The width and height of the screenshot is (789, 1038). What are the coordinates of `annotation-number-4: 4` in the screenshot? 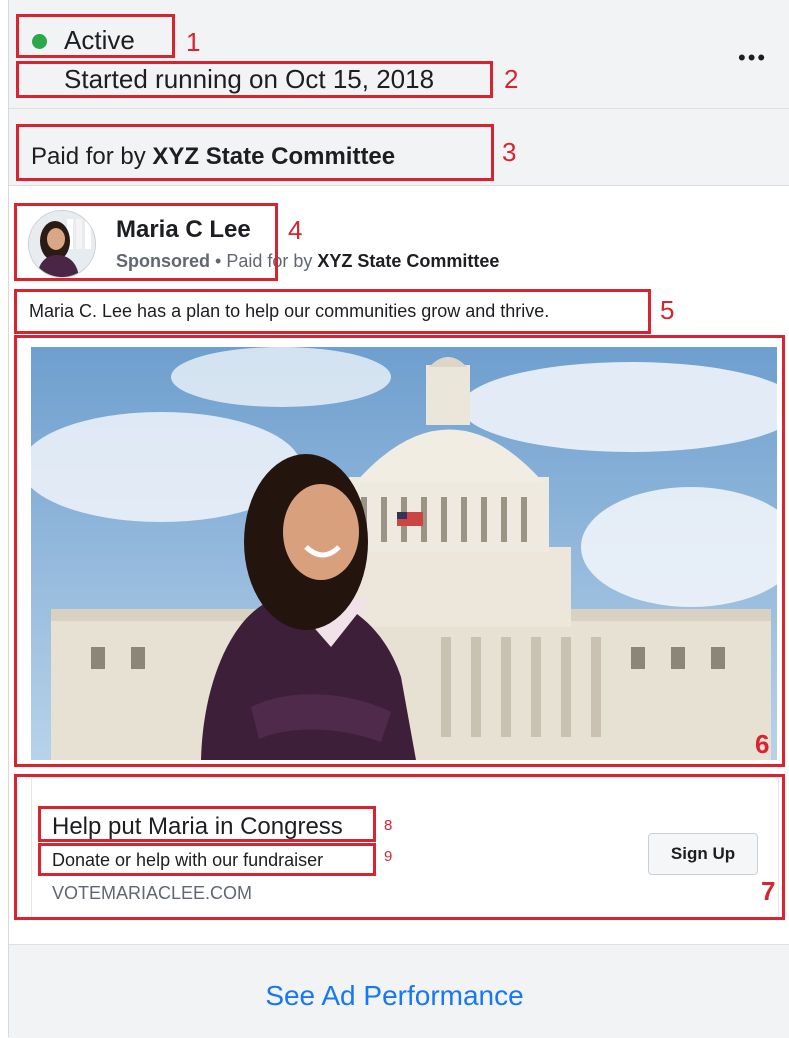 It's located at (295, 230).